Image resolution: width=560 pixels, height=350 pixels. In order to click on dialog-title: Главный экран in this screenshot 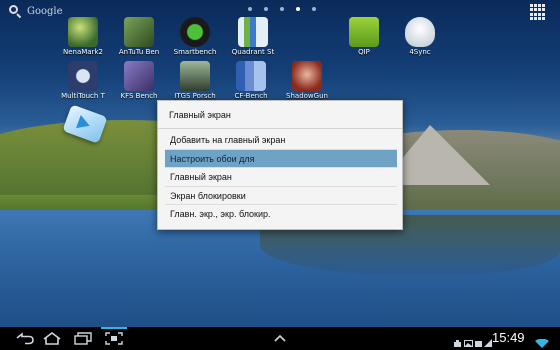, I will do `click(280, 115)`.